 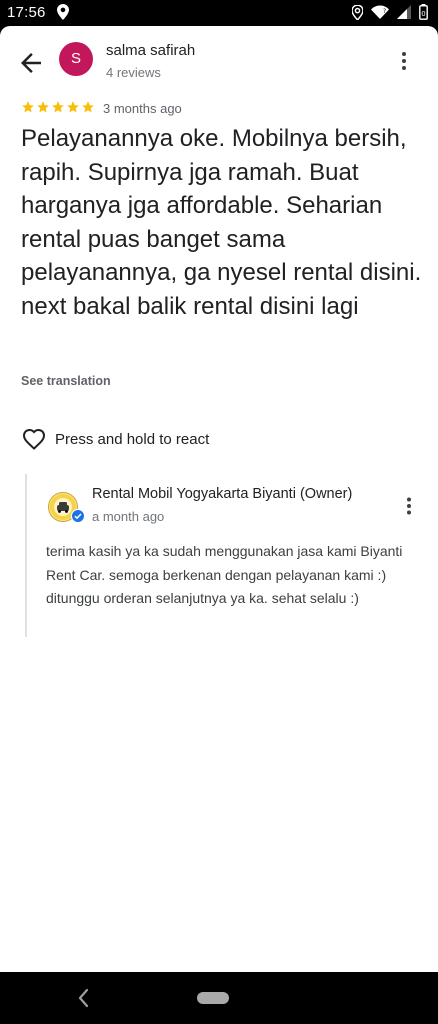 I want to click on react-label: Press and hold to react, so click(x=132, y=439).